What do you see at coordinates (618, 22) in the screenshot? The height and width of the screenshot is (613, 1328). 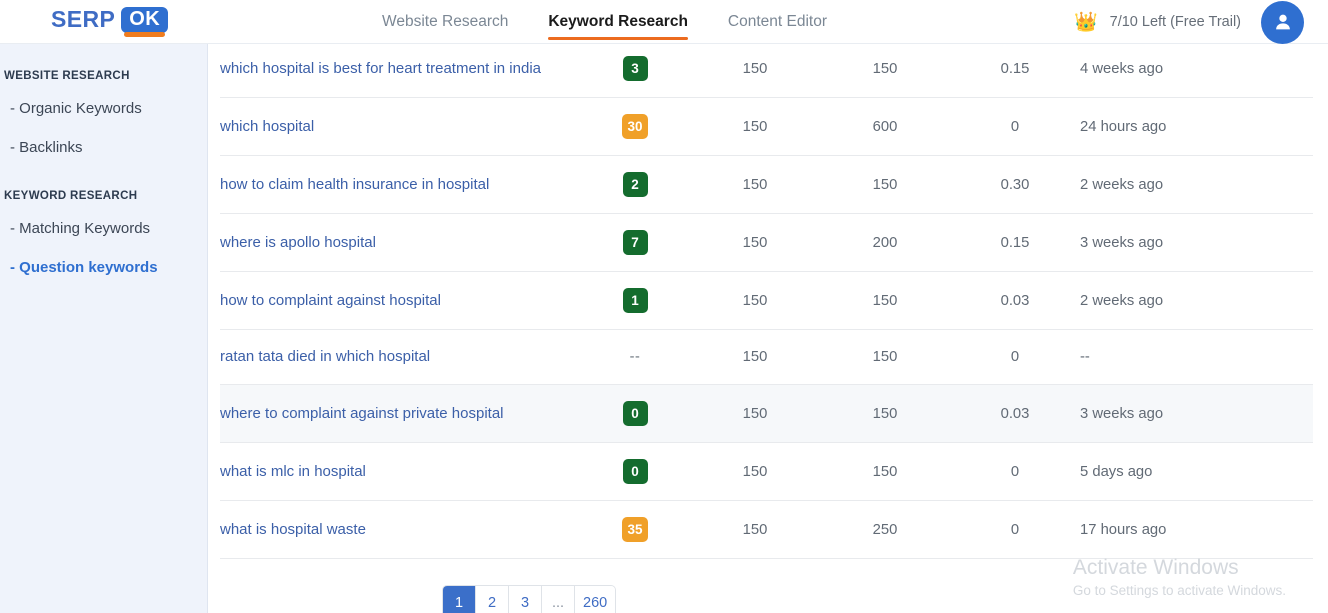 I see `nav-tab-keyword-research: Keyword Research` at bounding box center [618, 22].